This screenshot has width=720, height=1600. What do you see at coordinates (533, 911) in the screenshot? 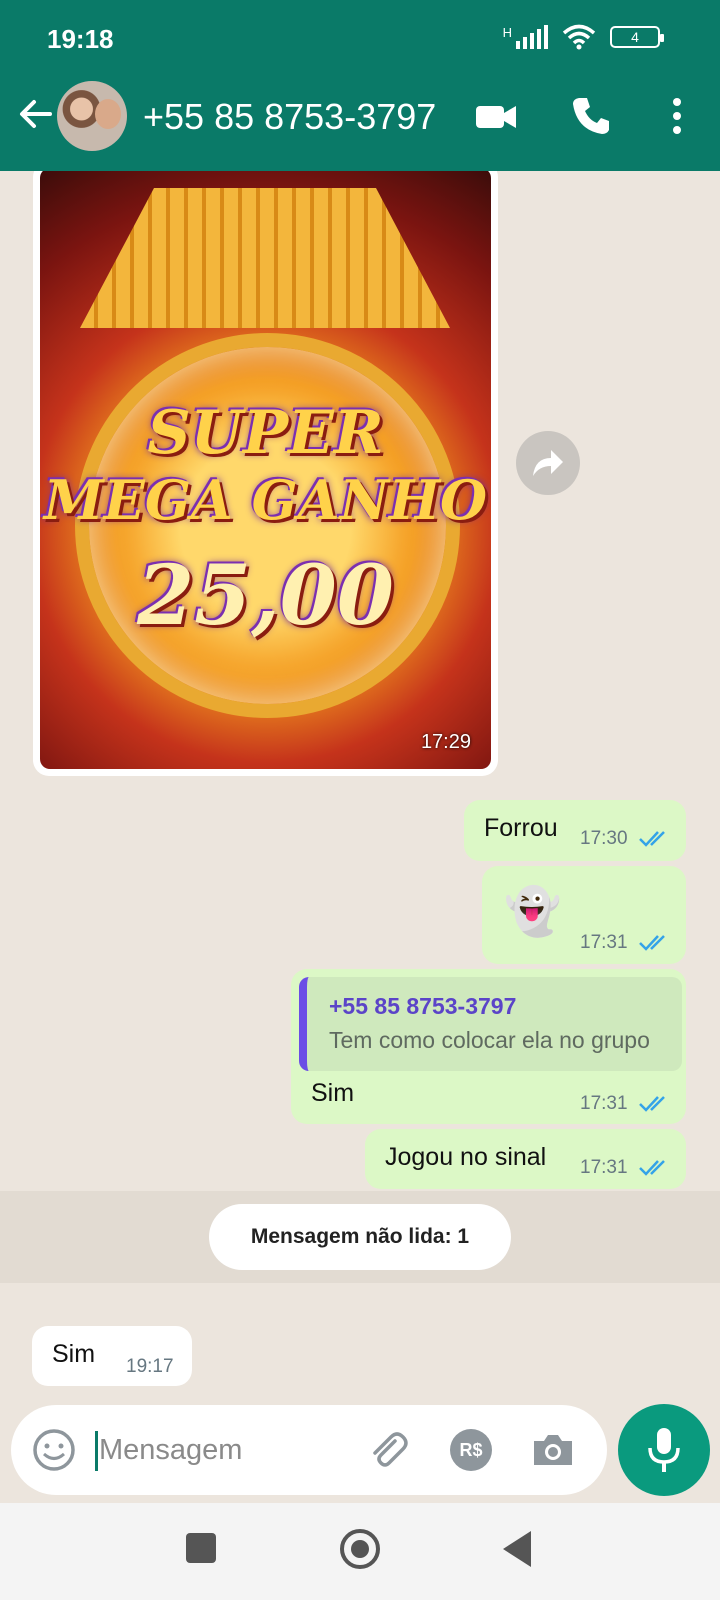
I see `emoji-message: 👻` at bounding box center [533, 911].